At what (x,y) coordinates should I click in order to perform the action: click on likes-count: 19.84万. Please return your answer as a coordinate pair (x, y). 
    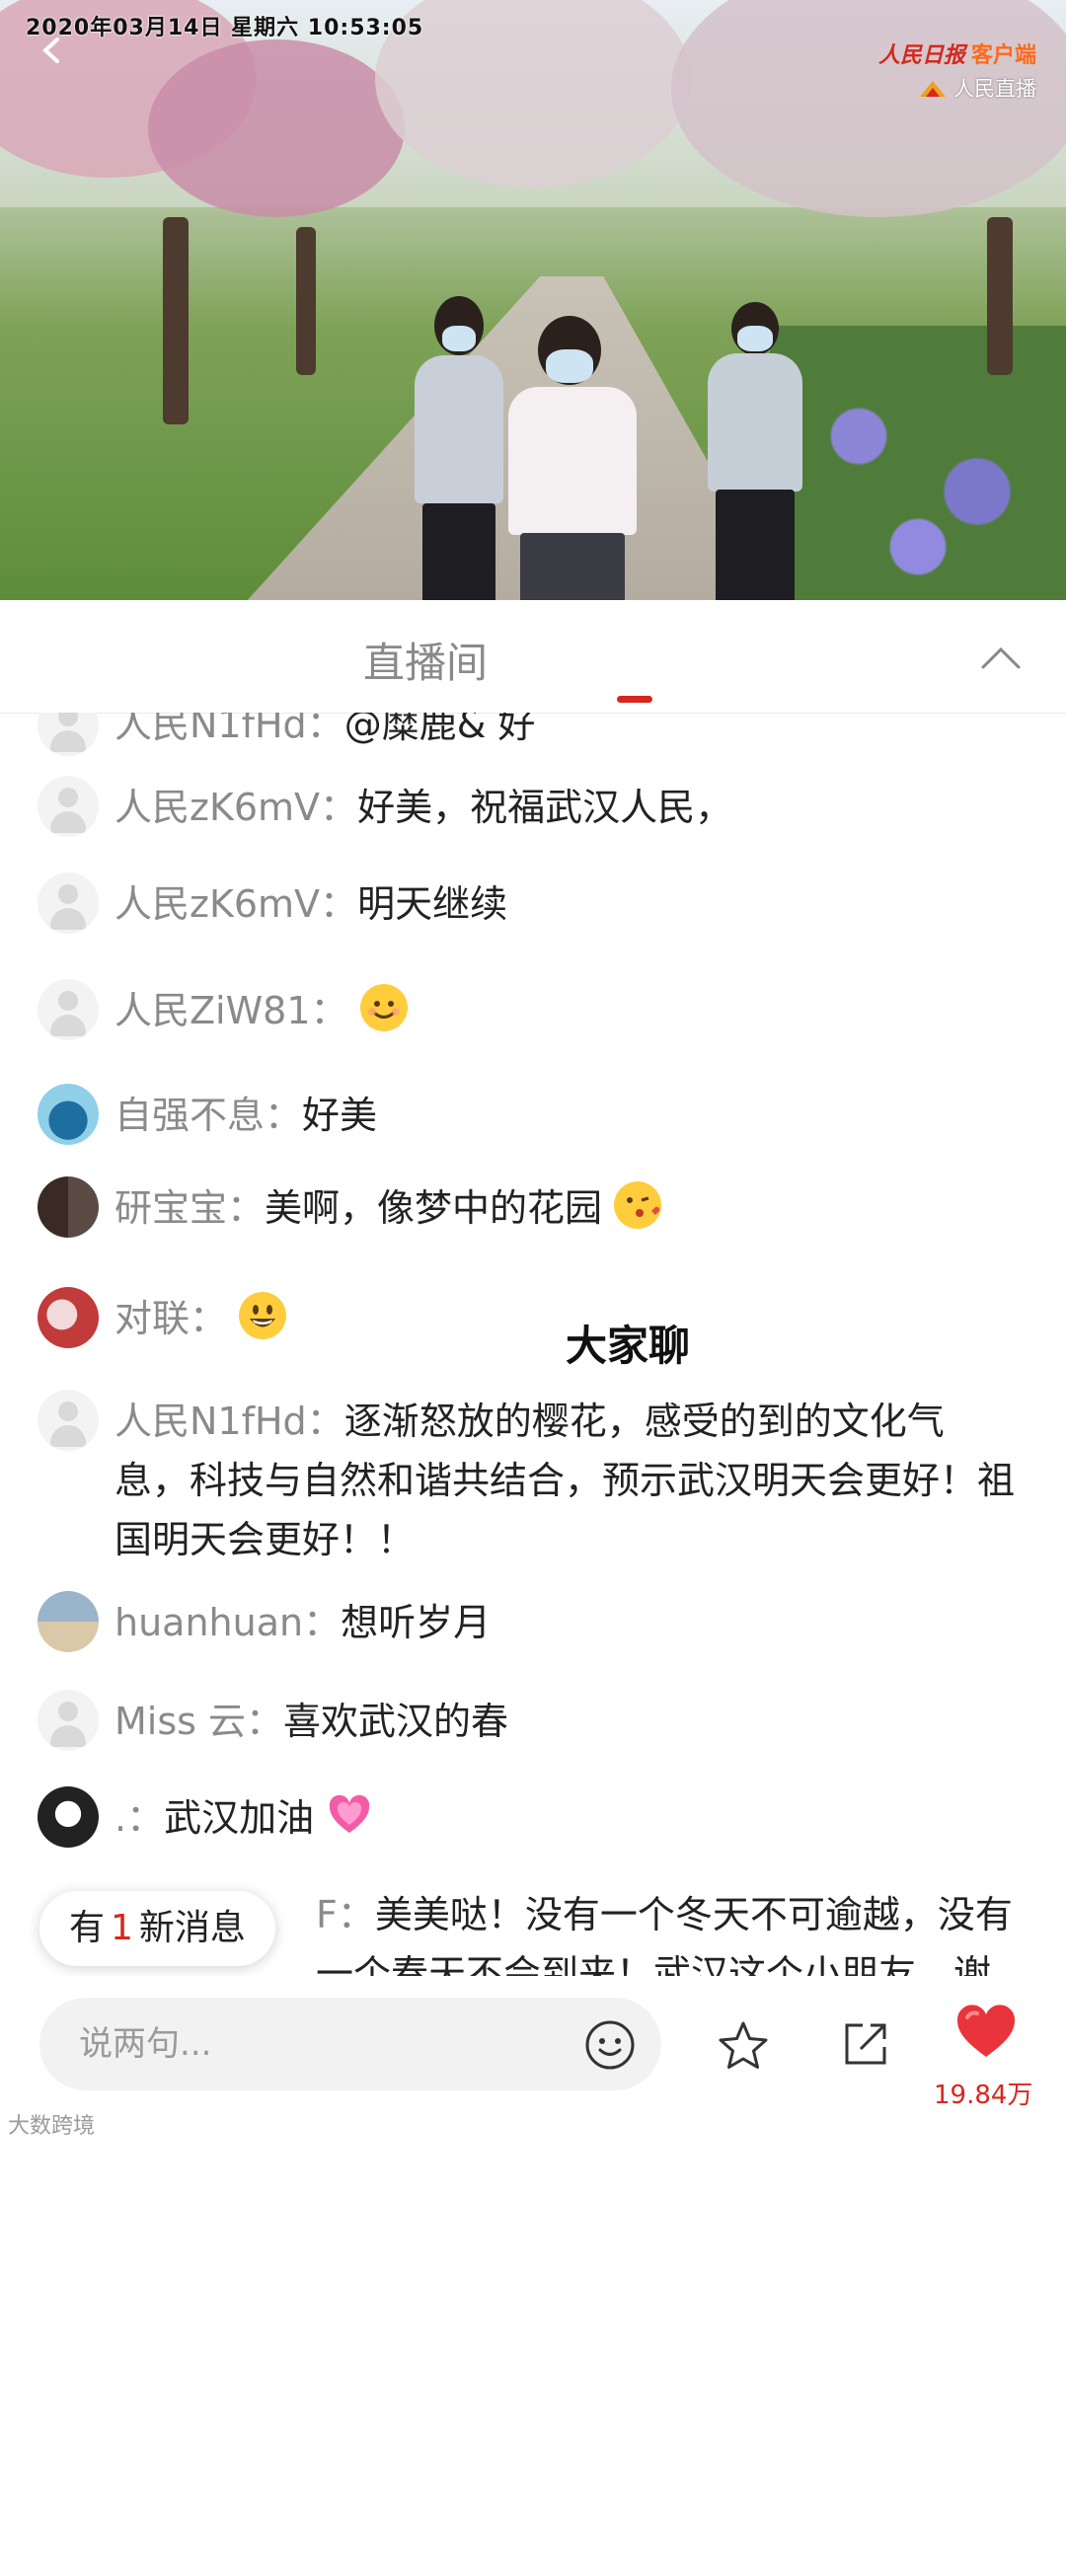
    Looking at the image, I should click on (983, 2095).